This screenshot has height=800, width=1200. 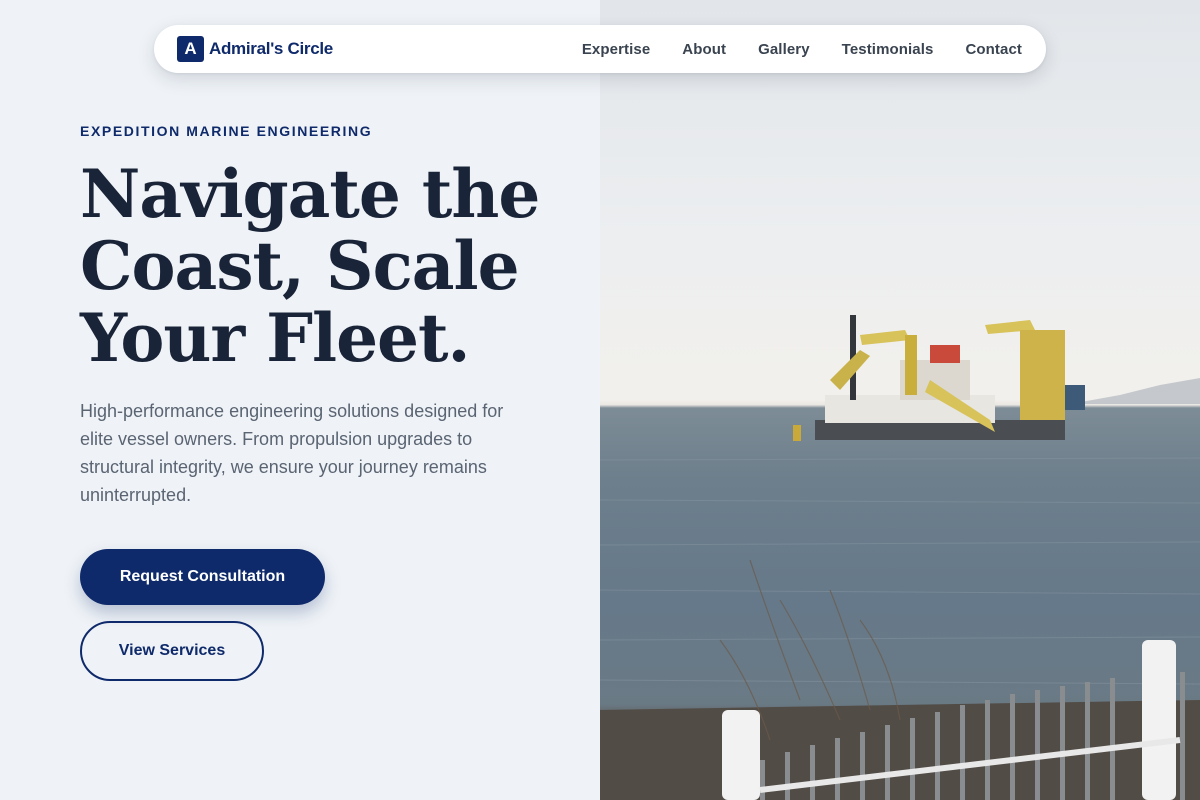 What do you see at coordinates (993, 49) in the screenshot?
I see `nav-link-contact: Contact` at bounding box center [993, 49].